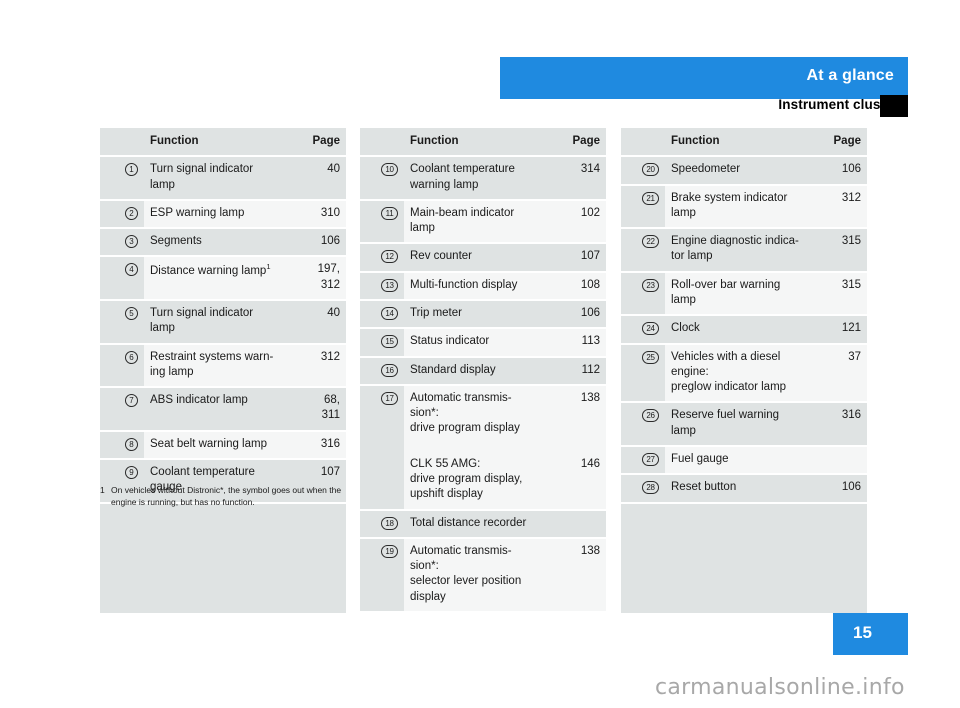 The height and width of the screenshot is (708, 960). I want to click on row-function-cell: Rev counter, so click(483, 257).